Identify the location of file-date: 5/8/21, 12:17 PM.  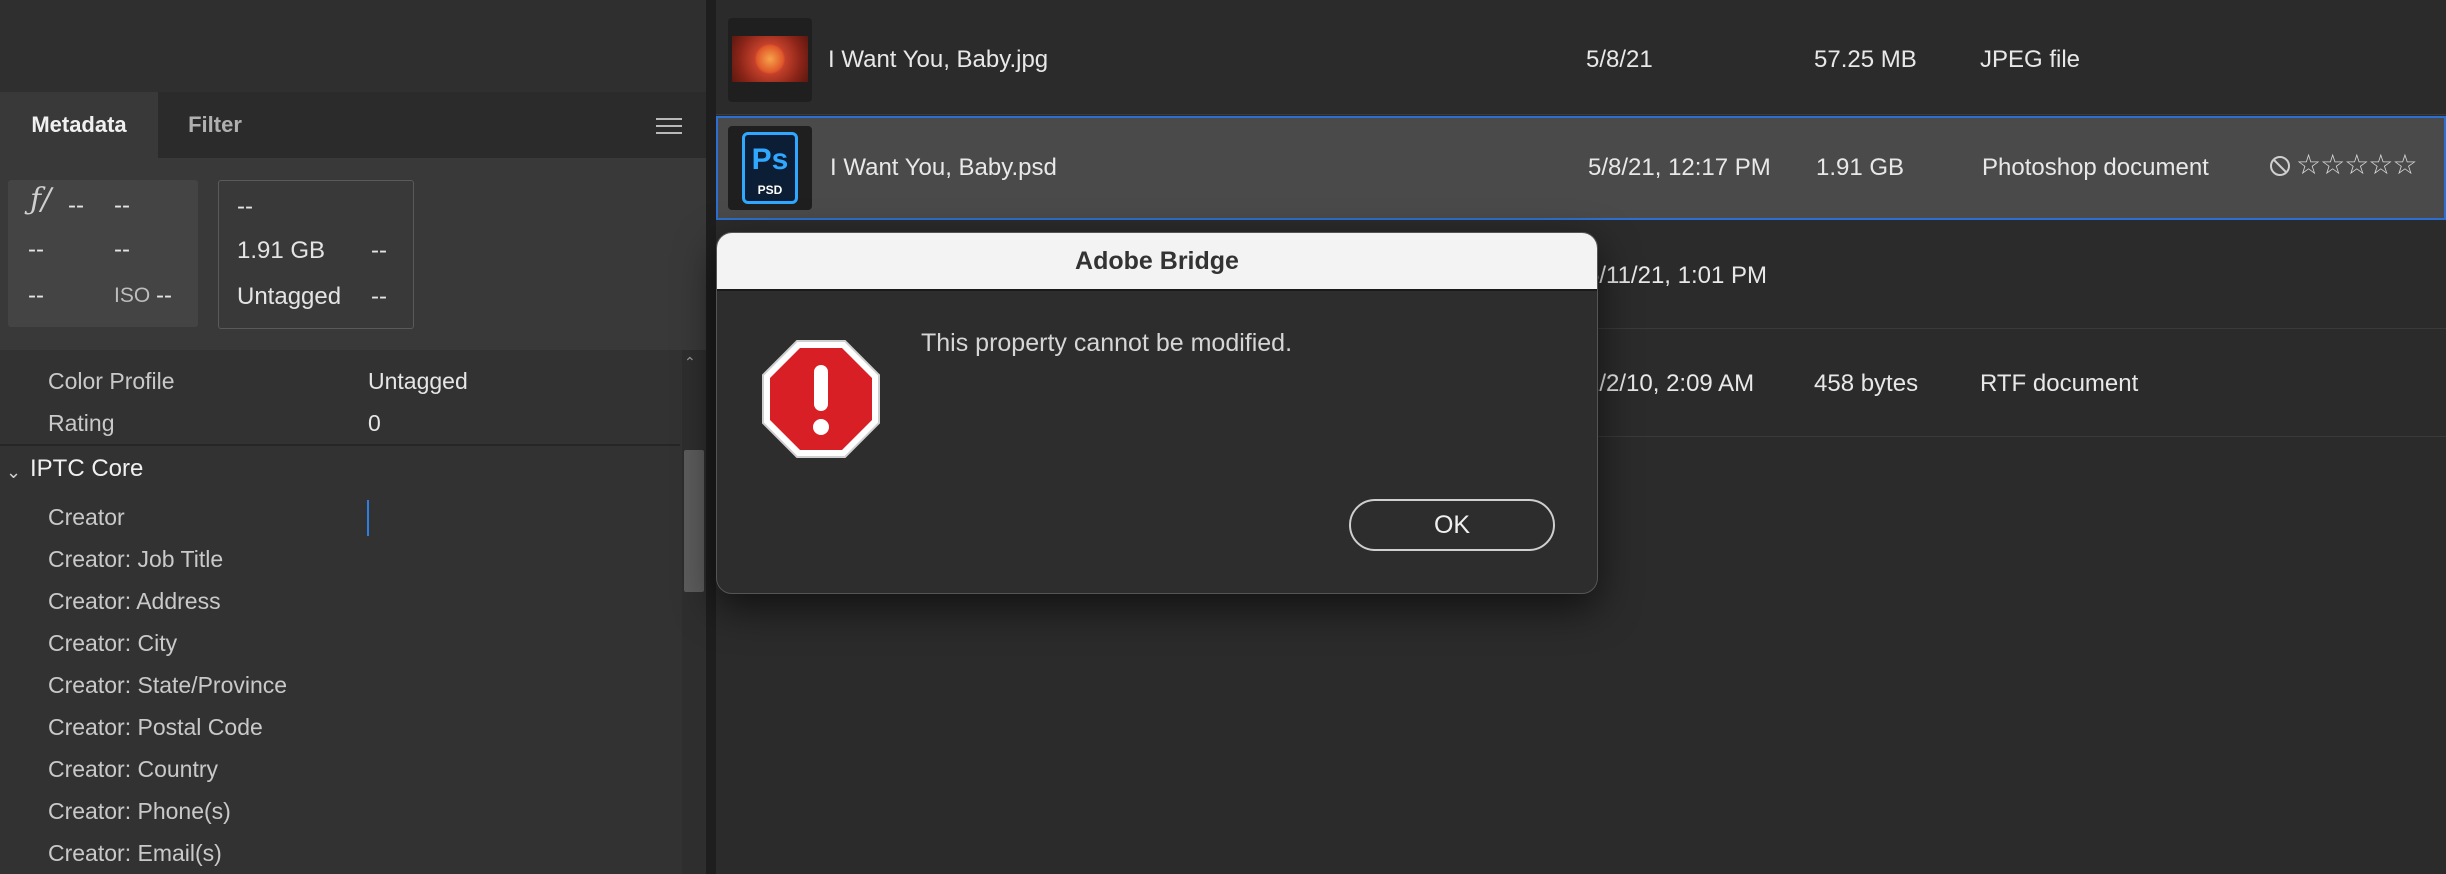
(1679, 167).